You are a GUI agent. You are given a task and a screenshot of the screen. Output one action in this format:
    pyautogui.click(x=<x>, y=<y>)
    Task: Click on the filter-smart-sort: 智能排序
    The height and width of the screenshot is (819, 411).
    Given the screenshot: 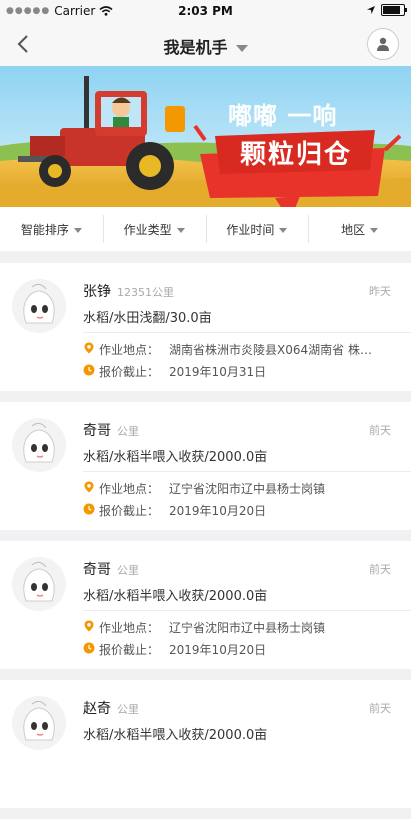 What is the action you would take?
    pyautogui.click(x=51, y=229)
    